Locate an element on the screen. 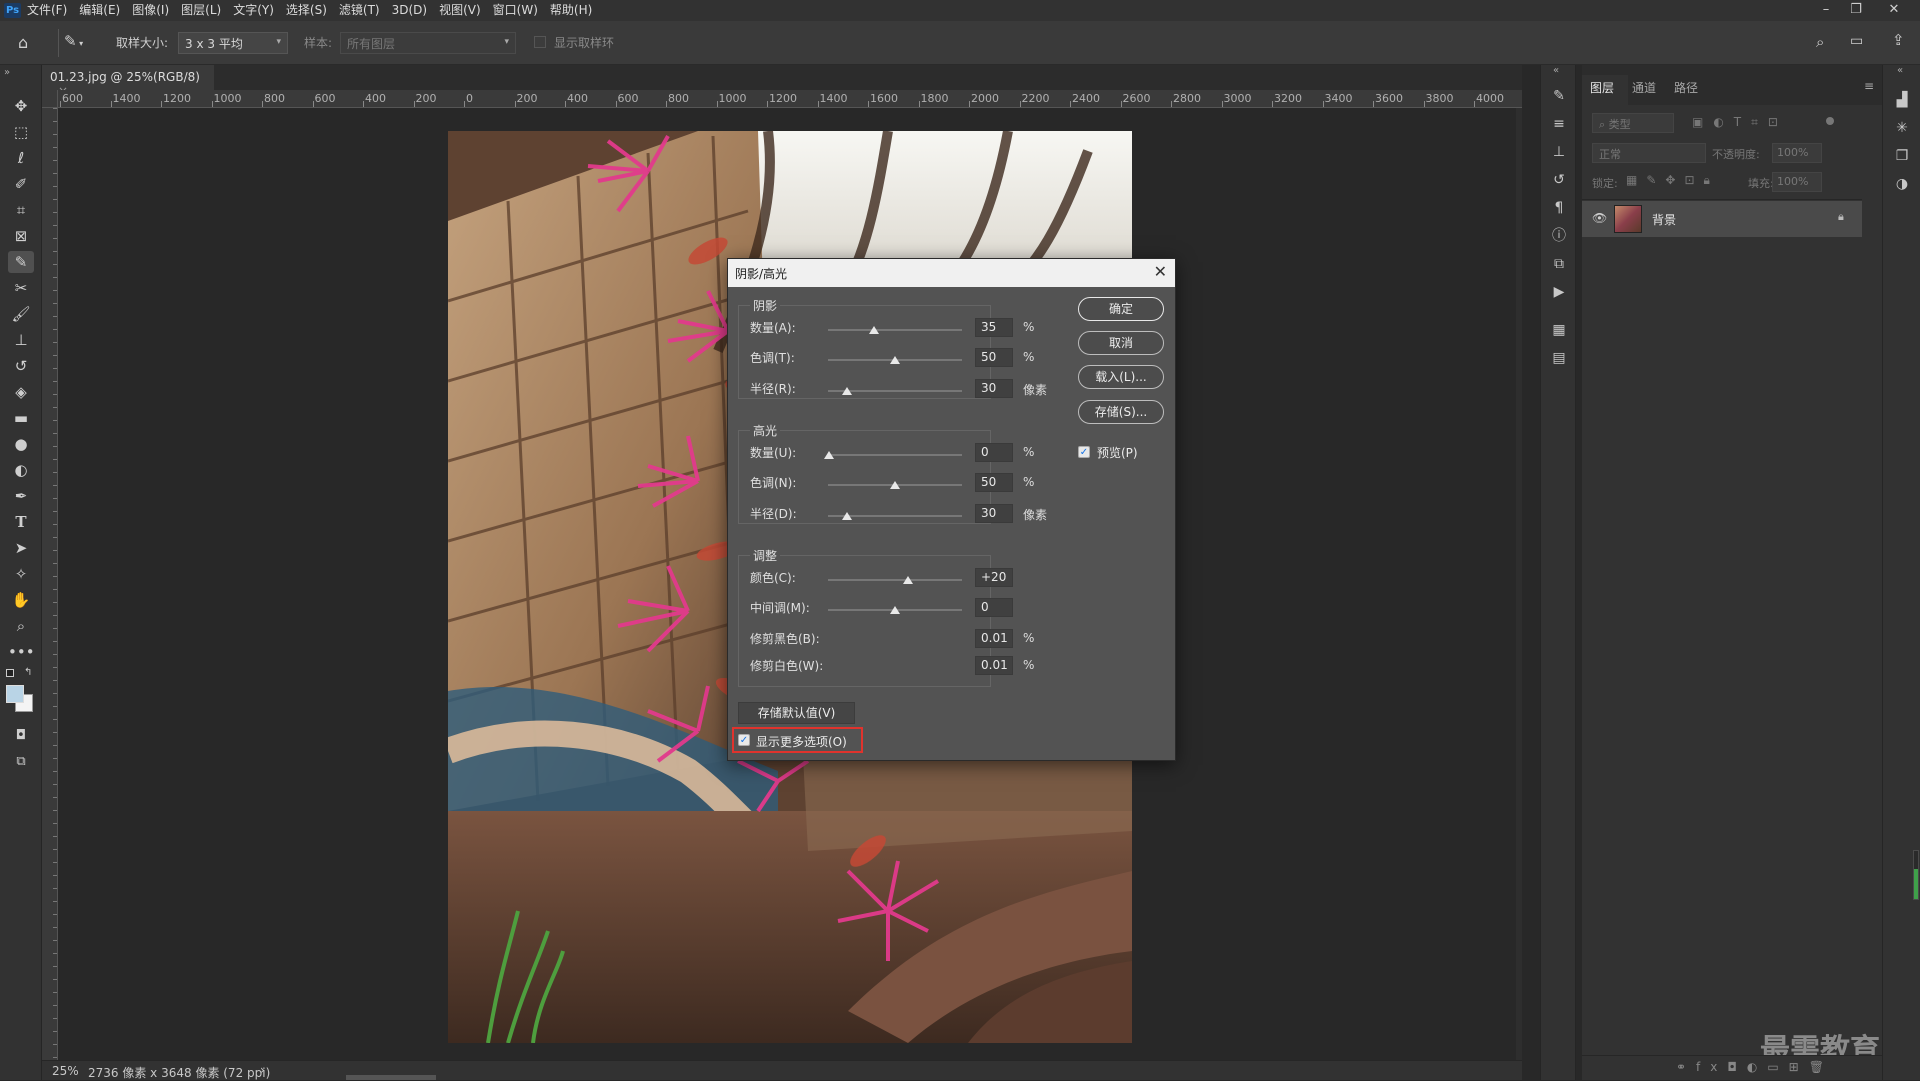 This screenshot has width=1920, height=1081. zoom-level: 25% is located at coordinates (65, 1071).